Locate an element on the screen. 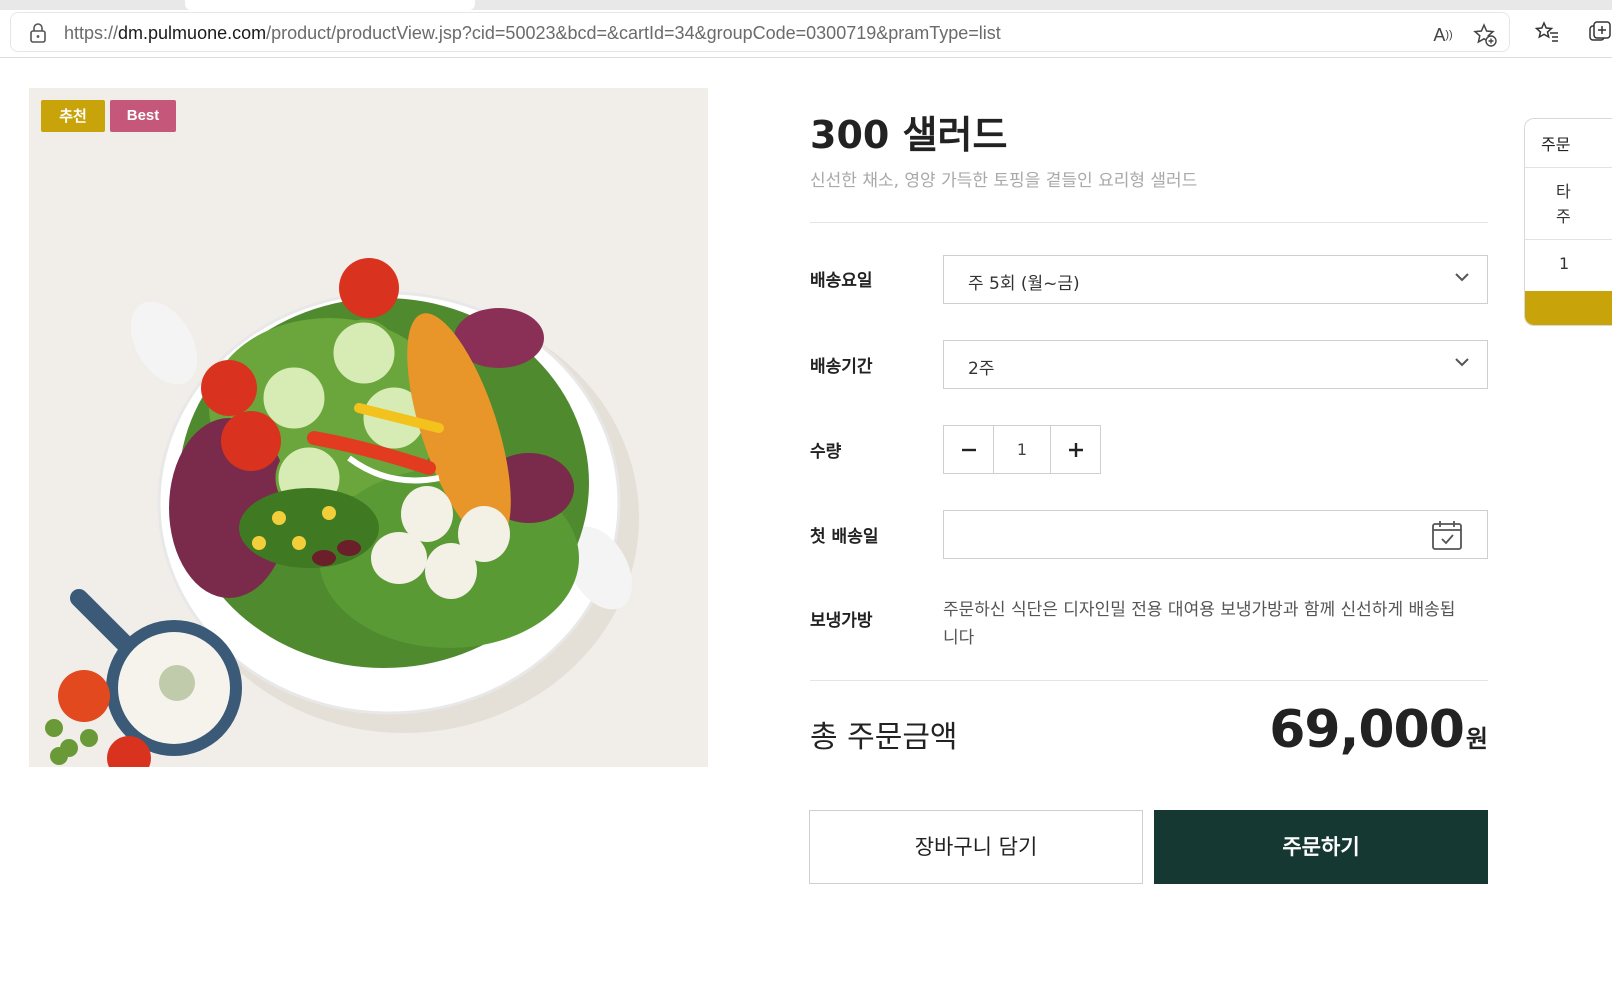  badge-recommended: 추천 is located at coordinates (73, 116).